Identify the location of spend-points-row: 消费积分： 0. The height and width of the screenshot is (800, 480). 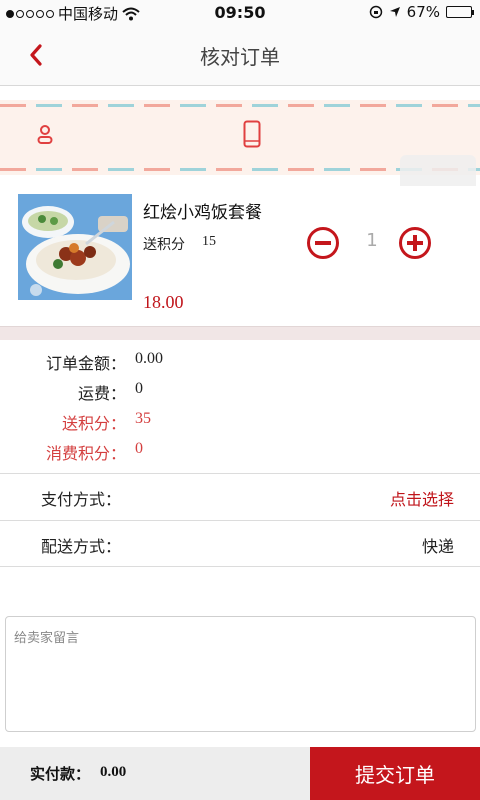
(240, 455).